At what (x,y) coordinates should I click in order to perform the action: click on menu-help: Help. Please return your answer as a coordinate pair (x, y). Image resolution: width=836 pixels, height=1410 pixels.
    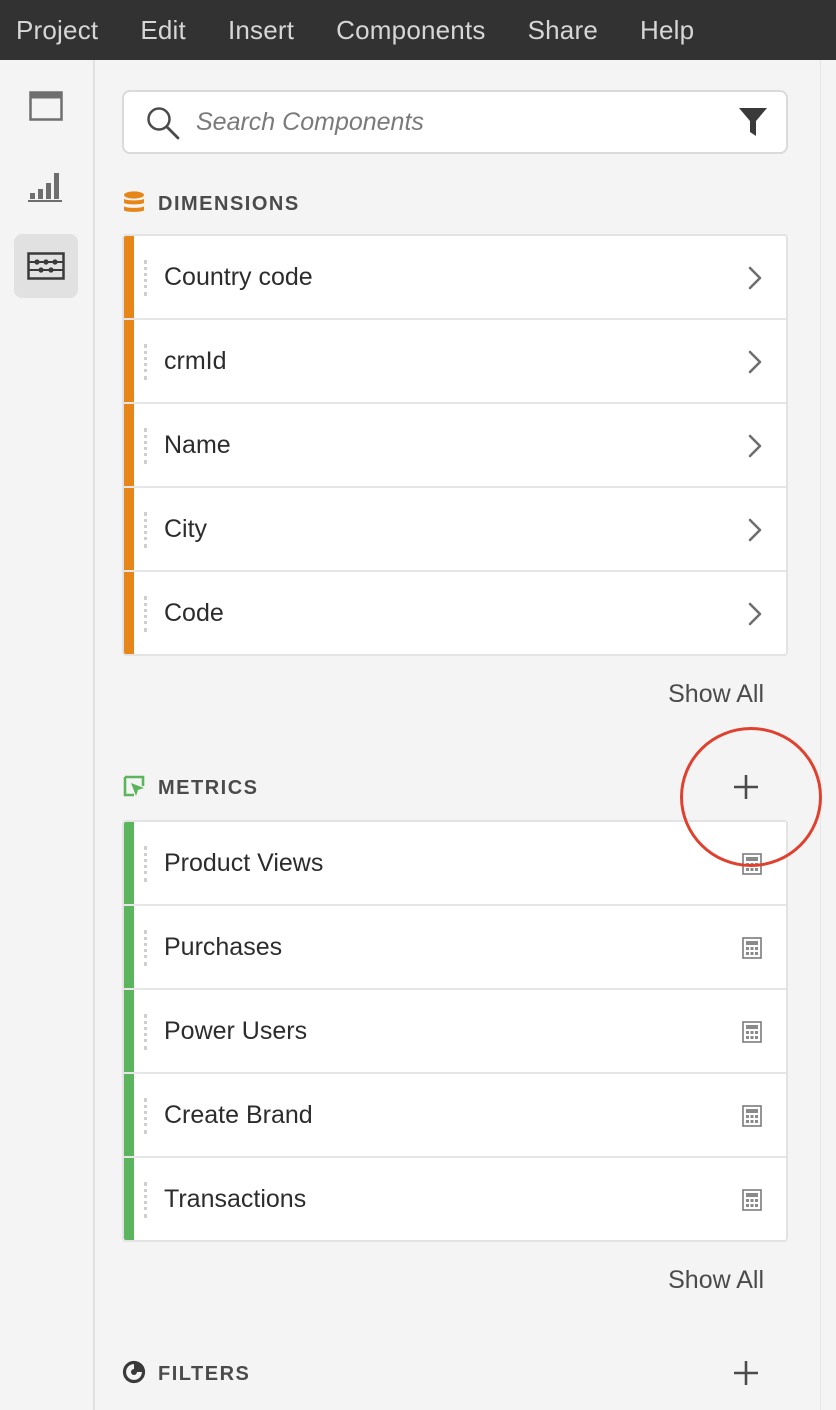
    Looking at the image, I should click on (667, 30).